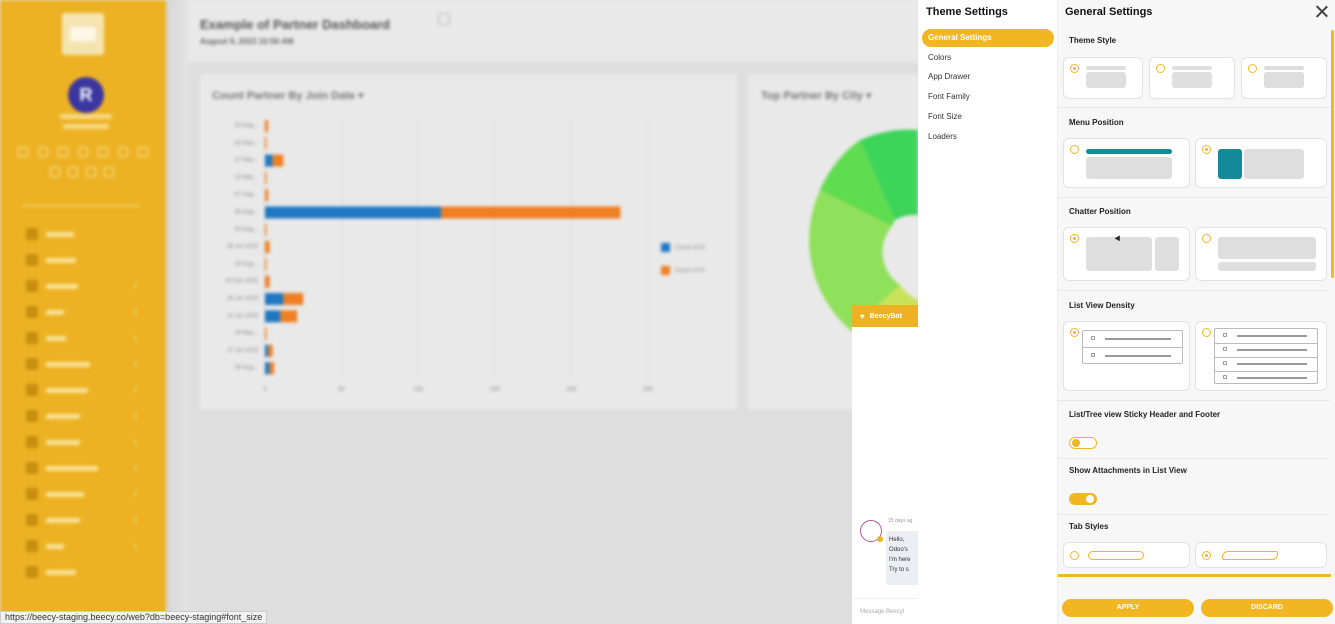  I want to click on heart-icon: ♥, so click(862, 316).